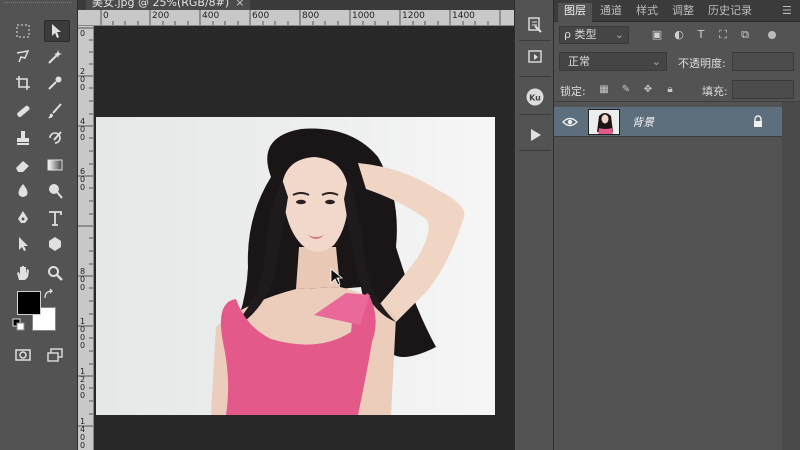  What do you see at coordinates (647, 13) in the screenshot?
I see `tab-styles: 样式` at bounding box center [647, 13].